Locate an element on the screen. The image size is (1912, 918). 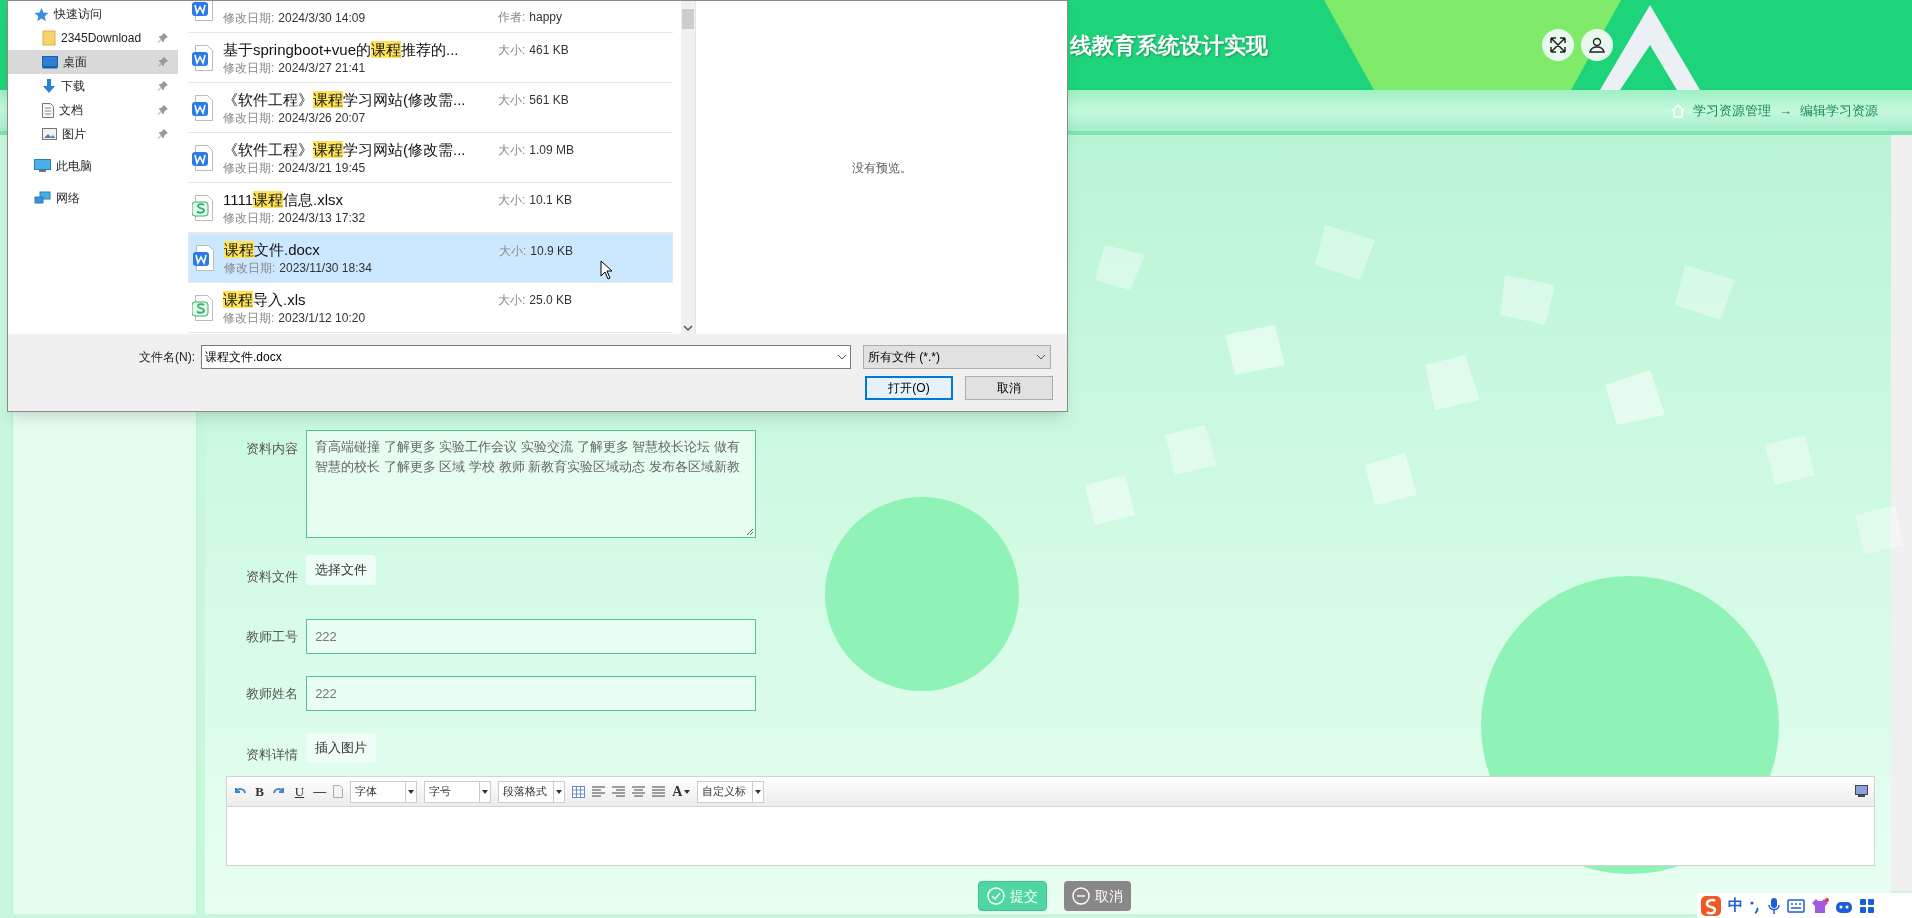
file-info: 10.1 KB is located at coordinates (551, 200).